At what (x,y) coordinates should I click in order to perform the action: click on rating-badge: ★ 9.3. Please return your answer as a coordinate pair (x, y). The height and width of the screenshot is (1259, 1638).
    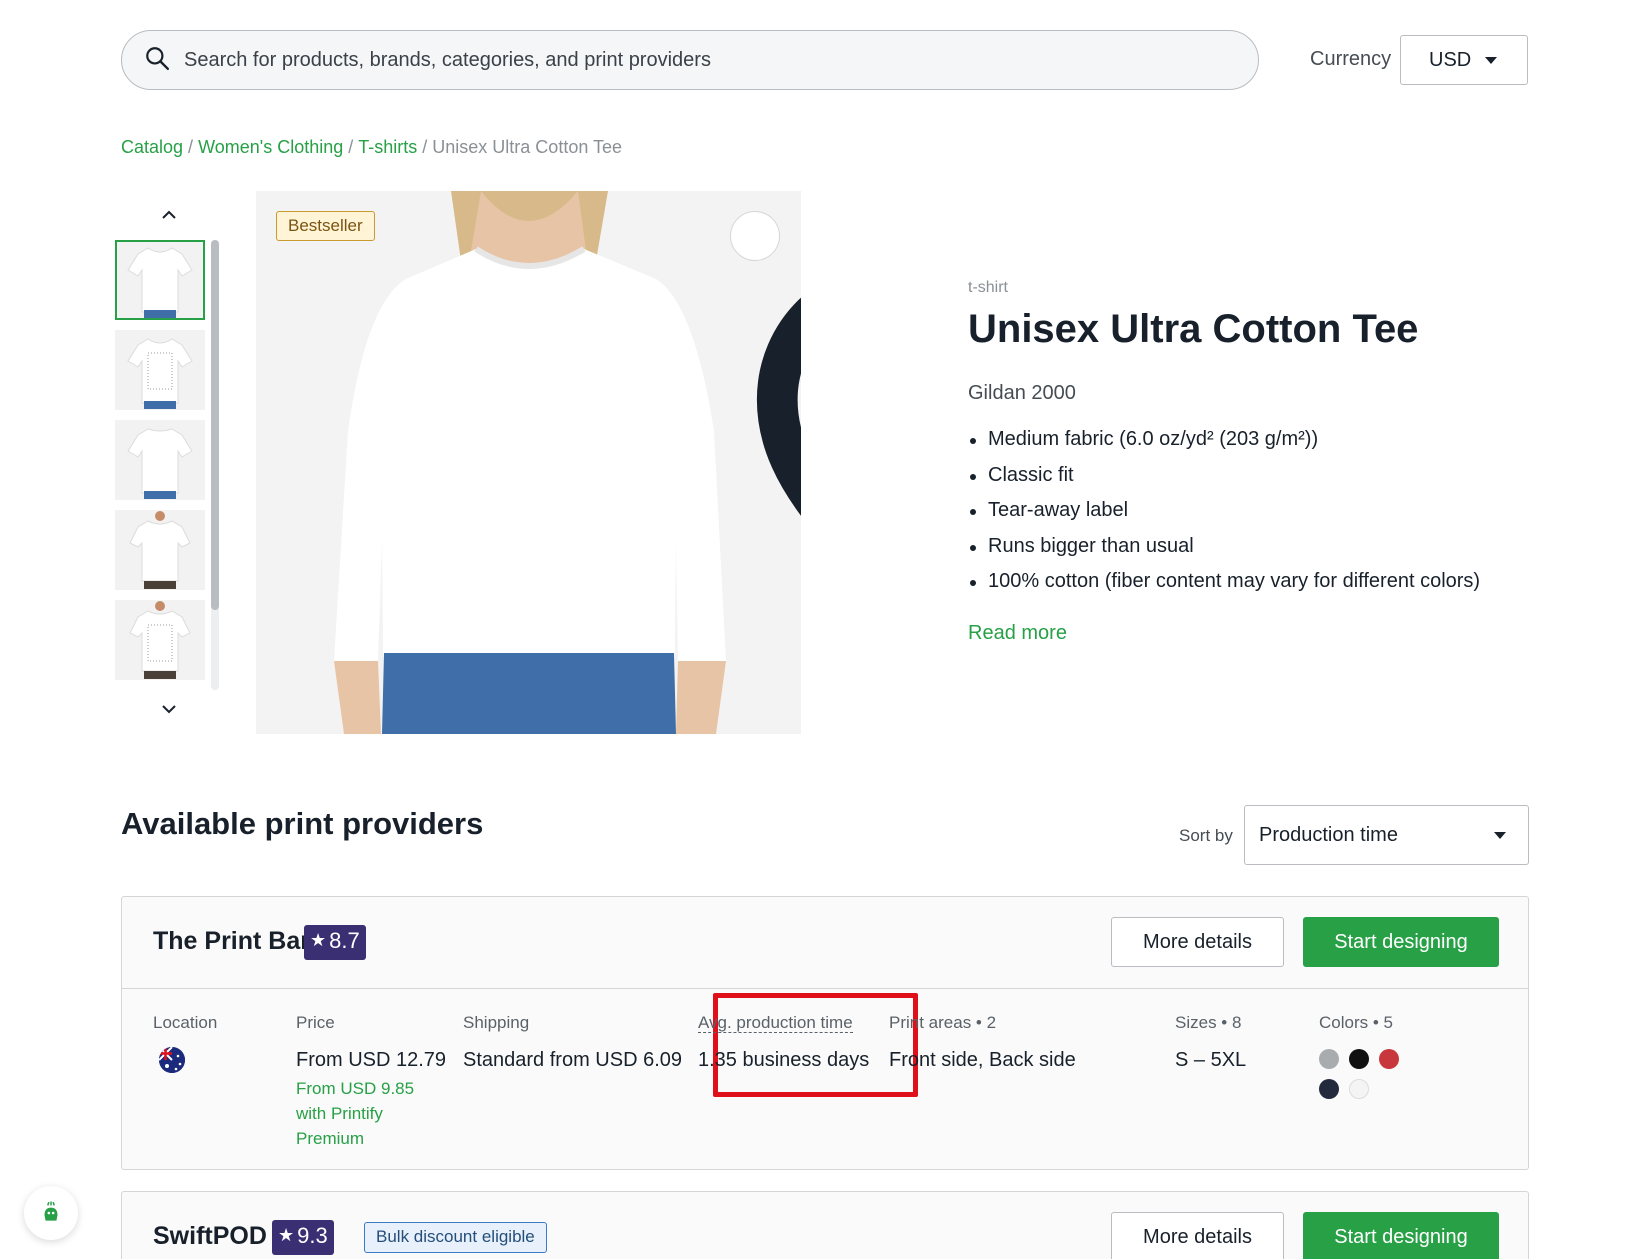
    Looking at the image, I should click on (303, 1237).